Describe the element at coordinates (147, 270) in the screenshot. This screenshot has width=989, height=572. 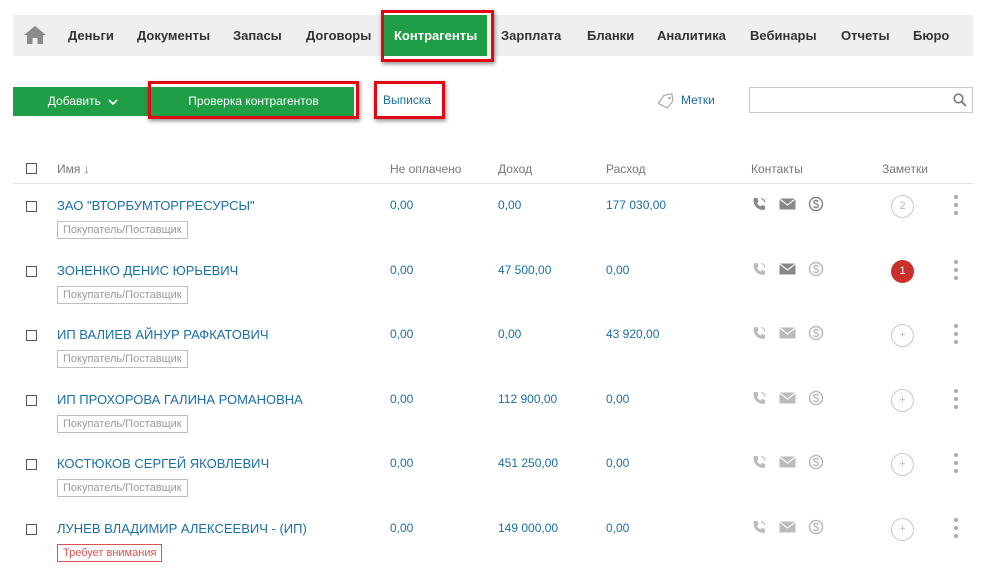
I see `counterparty-name-link: ЗОНЕНКО ДЕНИС ЮРЬЕВИЧ` at that location.